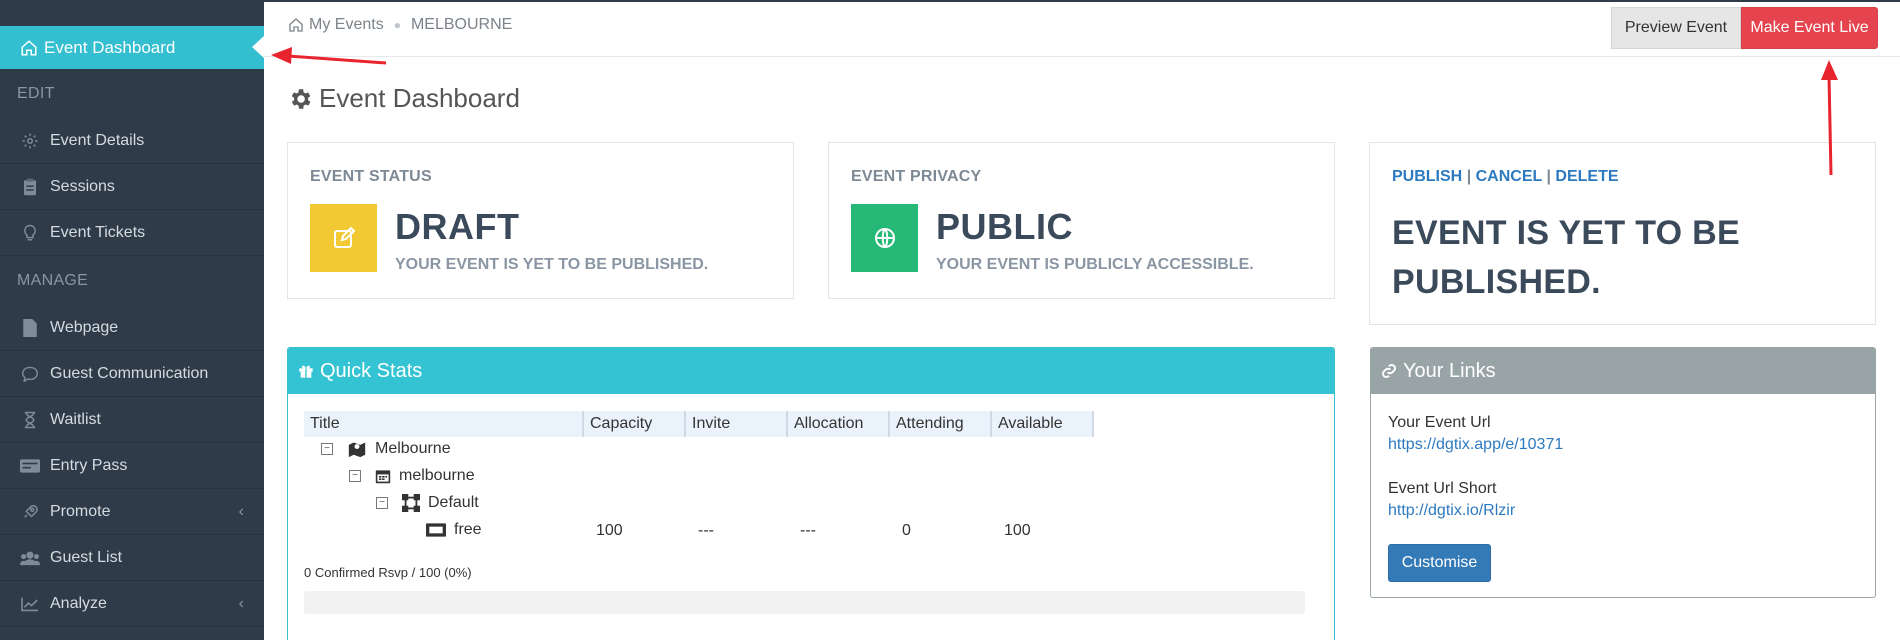 The height and width of the screenshot is (640, 1900). What do you see at coordinates (839, 424) in the screenshot?
I see `column-header-allocation: Allocation` at bounding box center [839, 424].